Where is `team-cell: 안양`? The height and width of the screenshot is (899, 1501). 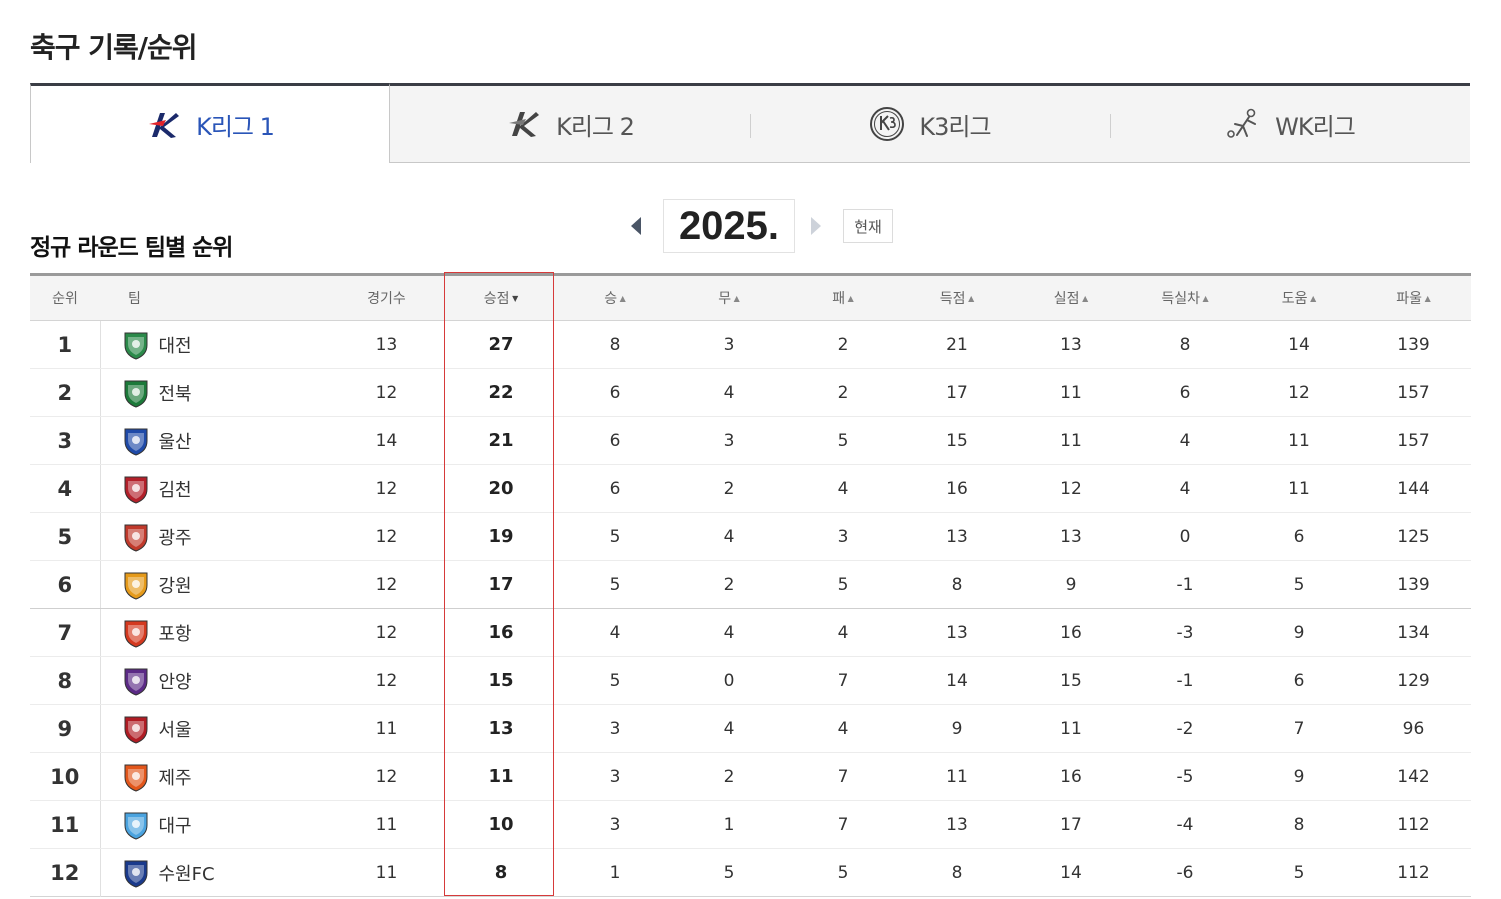
team-cell: 안양 is located at coordinates (214, 680).